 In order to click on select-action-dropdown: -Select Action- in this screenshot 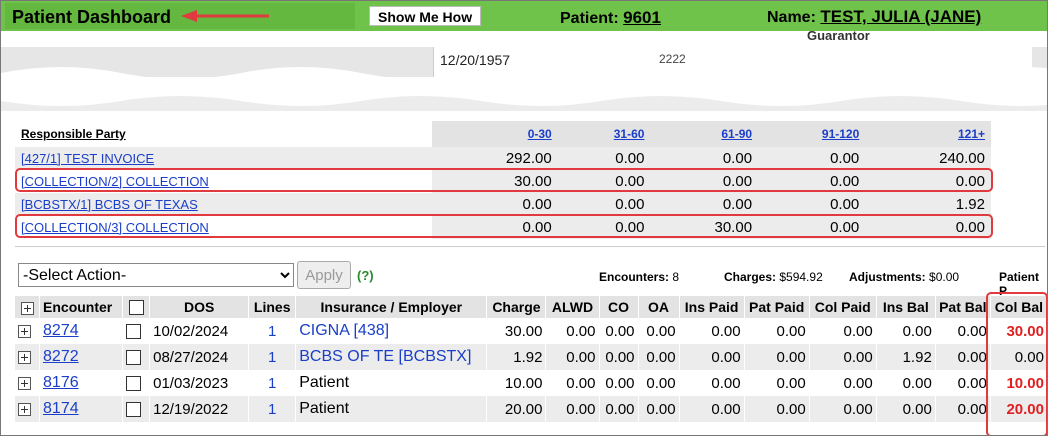, I will do `click(156, 275)`.